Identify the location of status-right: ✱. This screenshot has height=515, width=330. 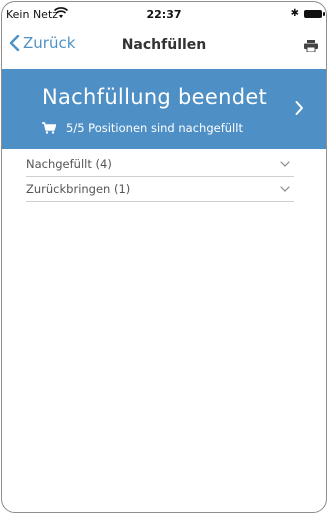
(307, 13).